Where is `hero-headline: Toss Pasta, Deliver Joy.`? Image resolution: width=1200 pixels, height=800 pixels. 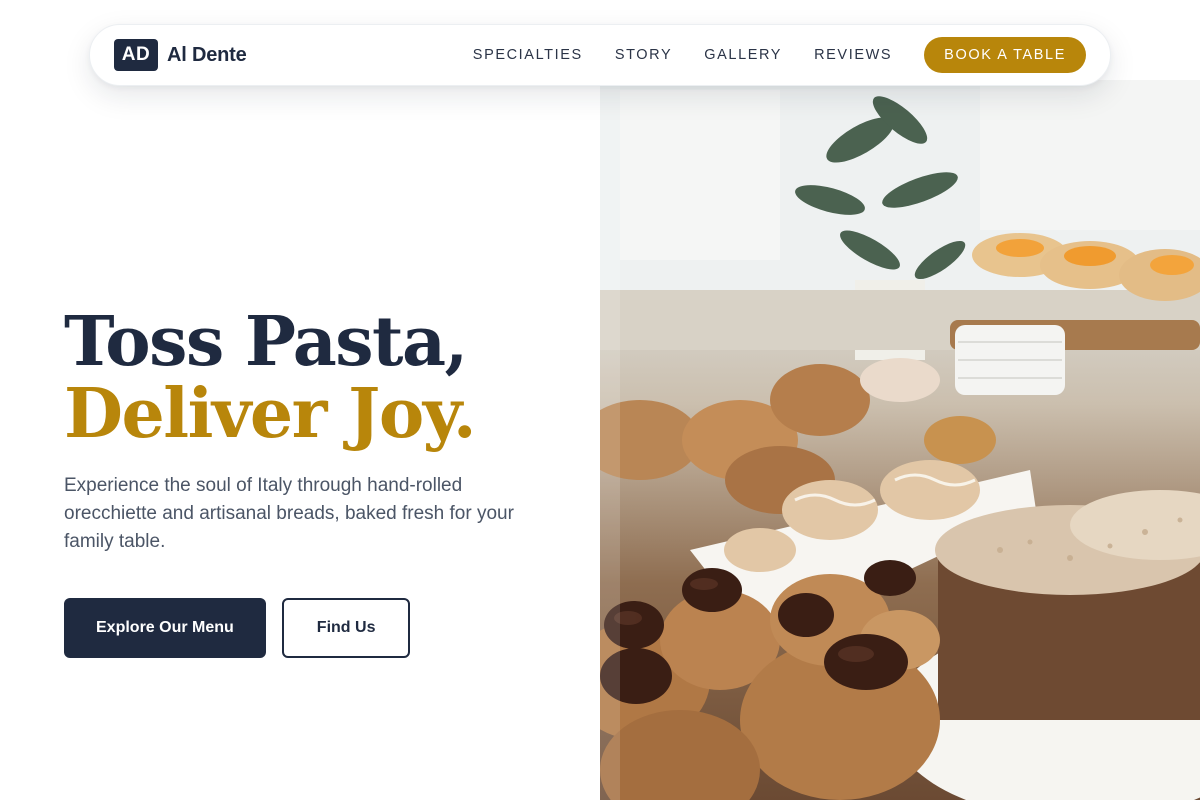
hero-headline: Toss Pasta, Deliver Joy. is located at coordinates (314, 378).